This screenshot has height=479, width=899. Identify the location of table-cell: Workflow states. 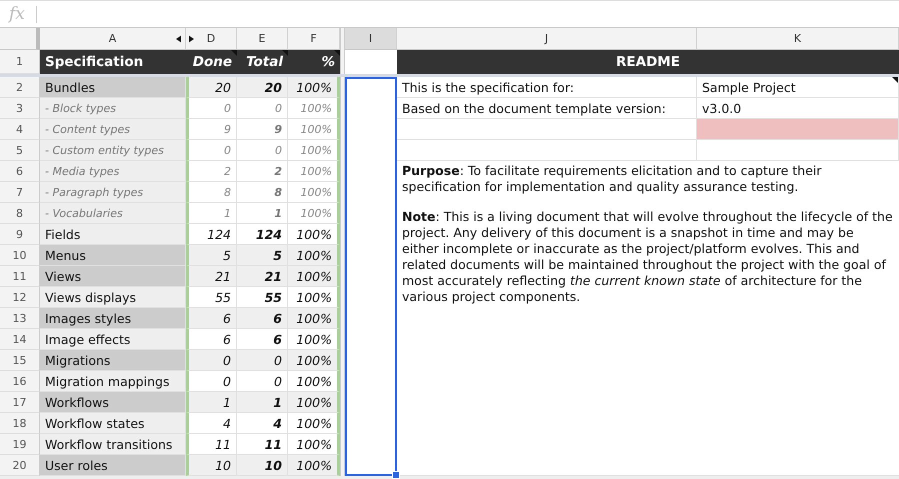
(113, 423).